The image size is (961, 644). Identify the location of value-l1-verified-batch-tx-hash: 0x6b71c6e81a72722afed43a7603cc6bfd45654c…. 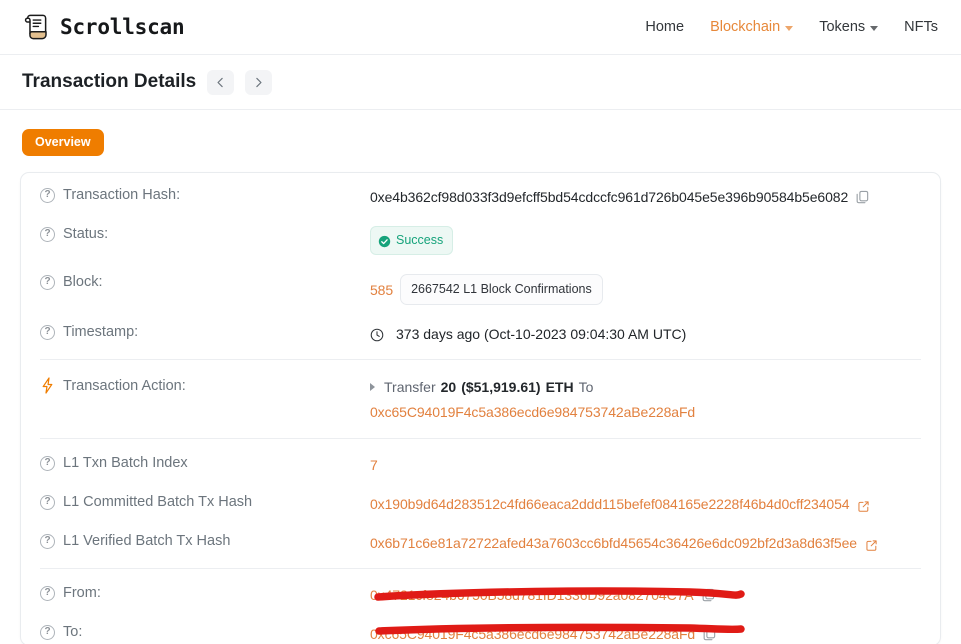
(645, 542).